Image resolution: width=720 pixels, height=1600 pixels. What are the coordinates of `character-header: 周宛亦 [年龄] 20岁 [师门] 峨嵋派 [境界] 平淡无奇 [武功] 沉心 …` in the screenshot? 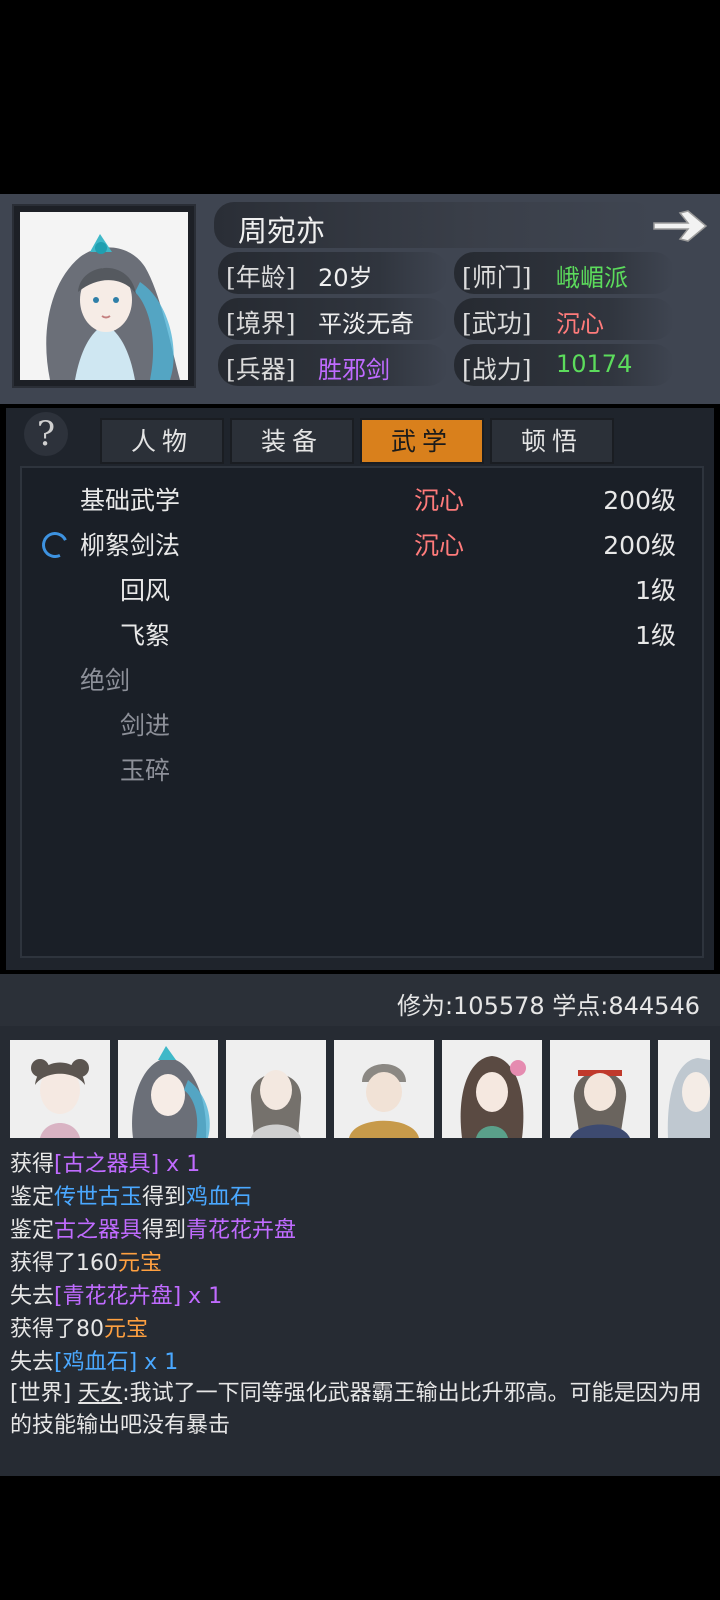 It's located at (360, 299).